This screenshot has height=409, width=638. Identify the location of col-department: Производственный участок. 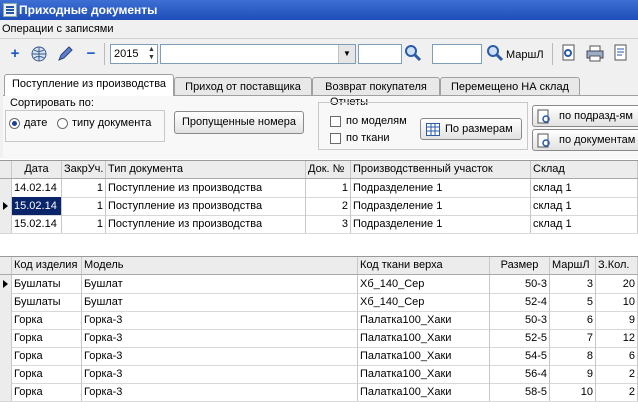
(441, 169).